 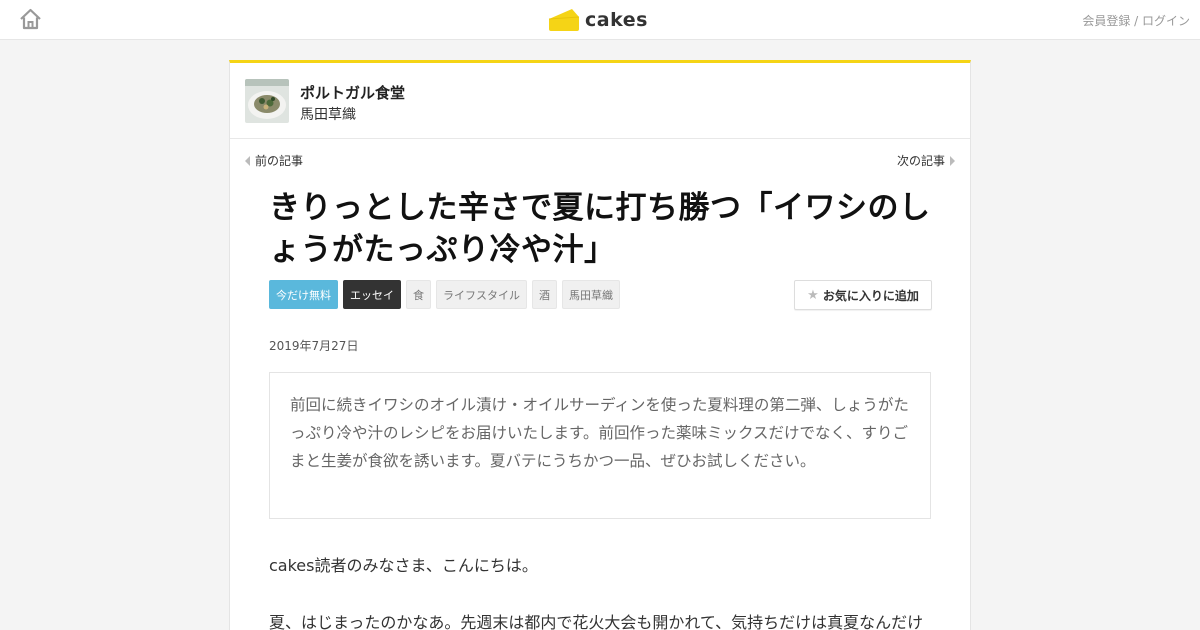 I want to click on series-author: 馬田草織, so click(x=328, y=114).